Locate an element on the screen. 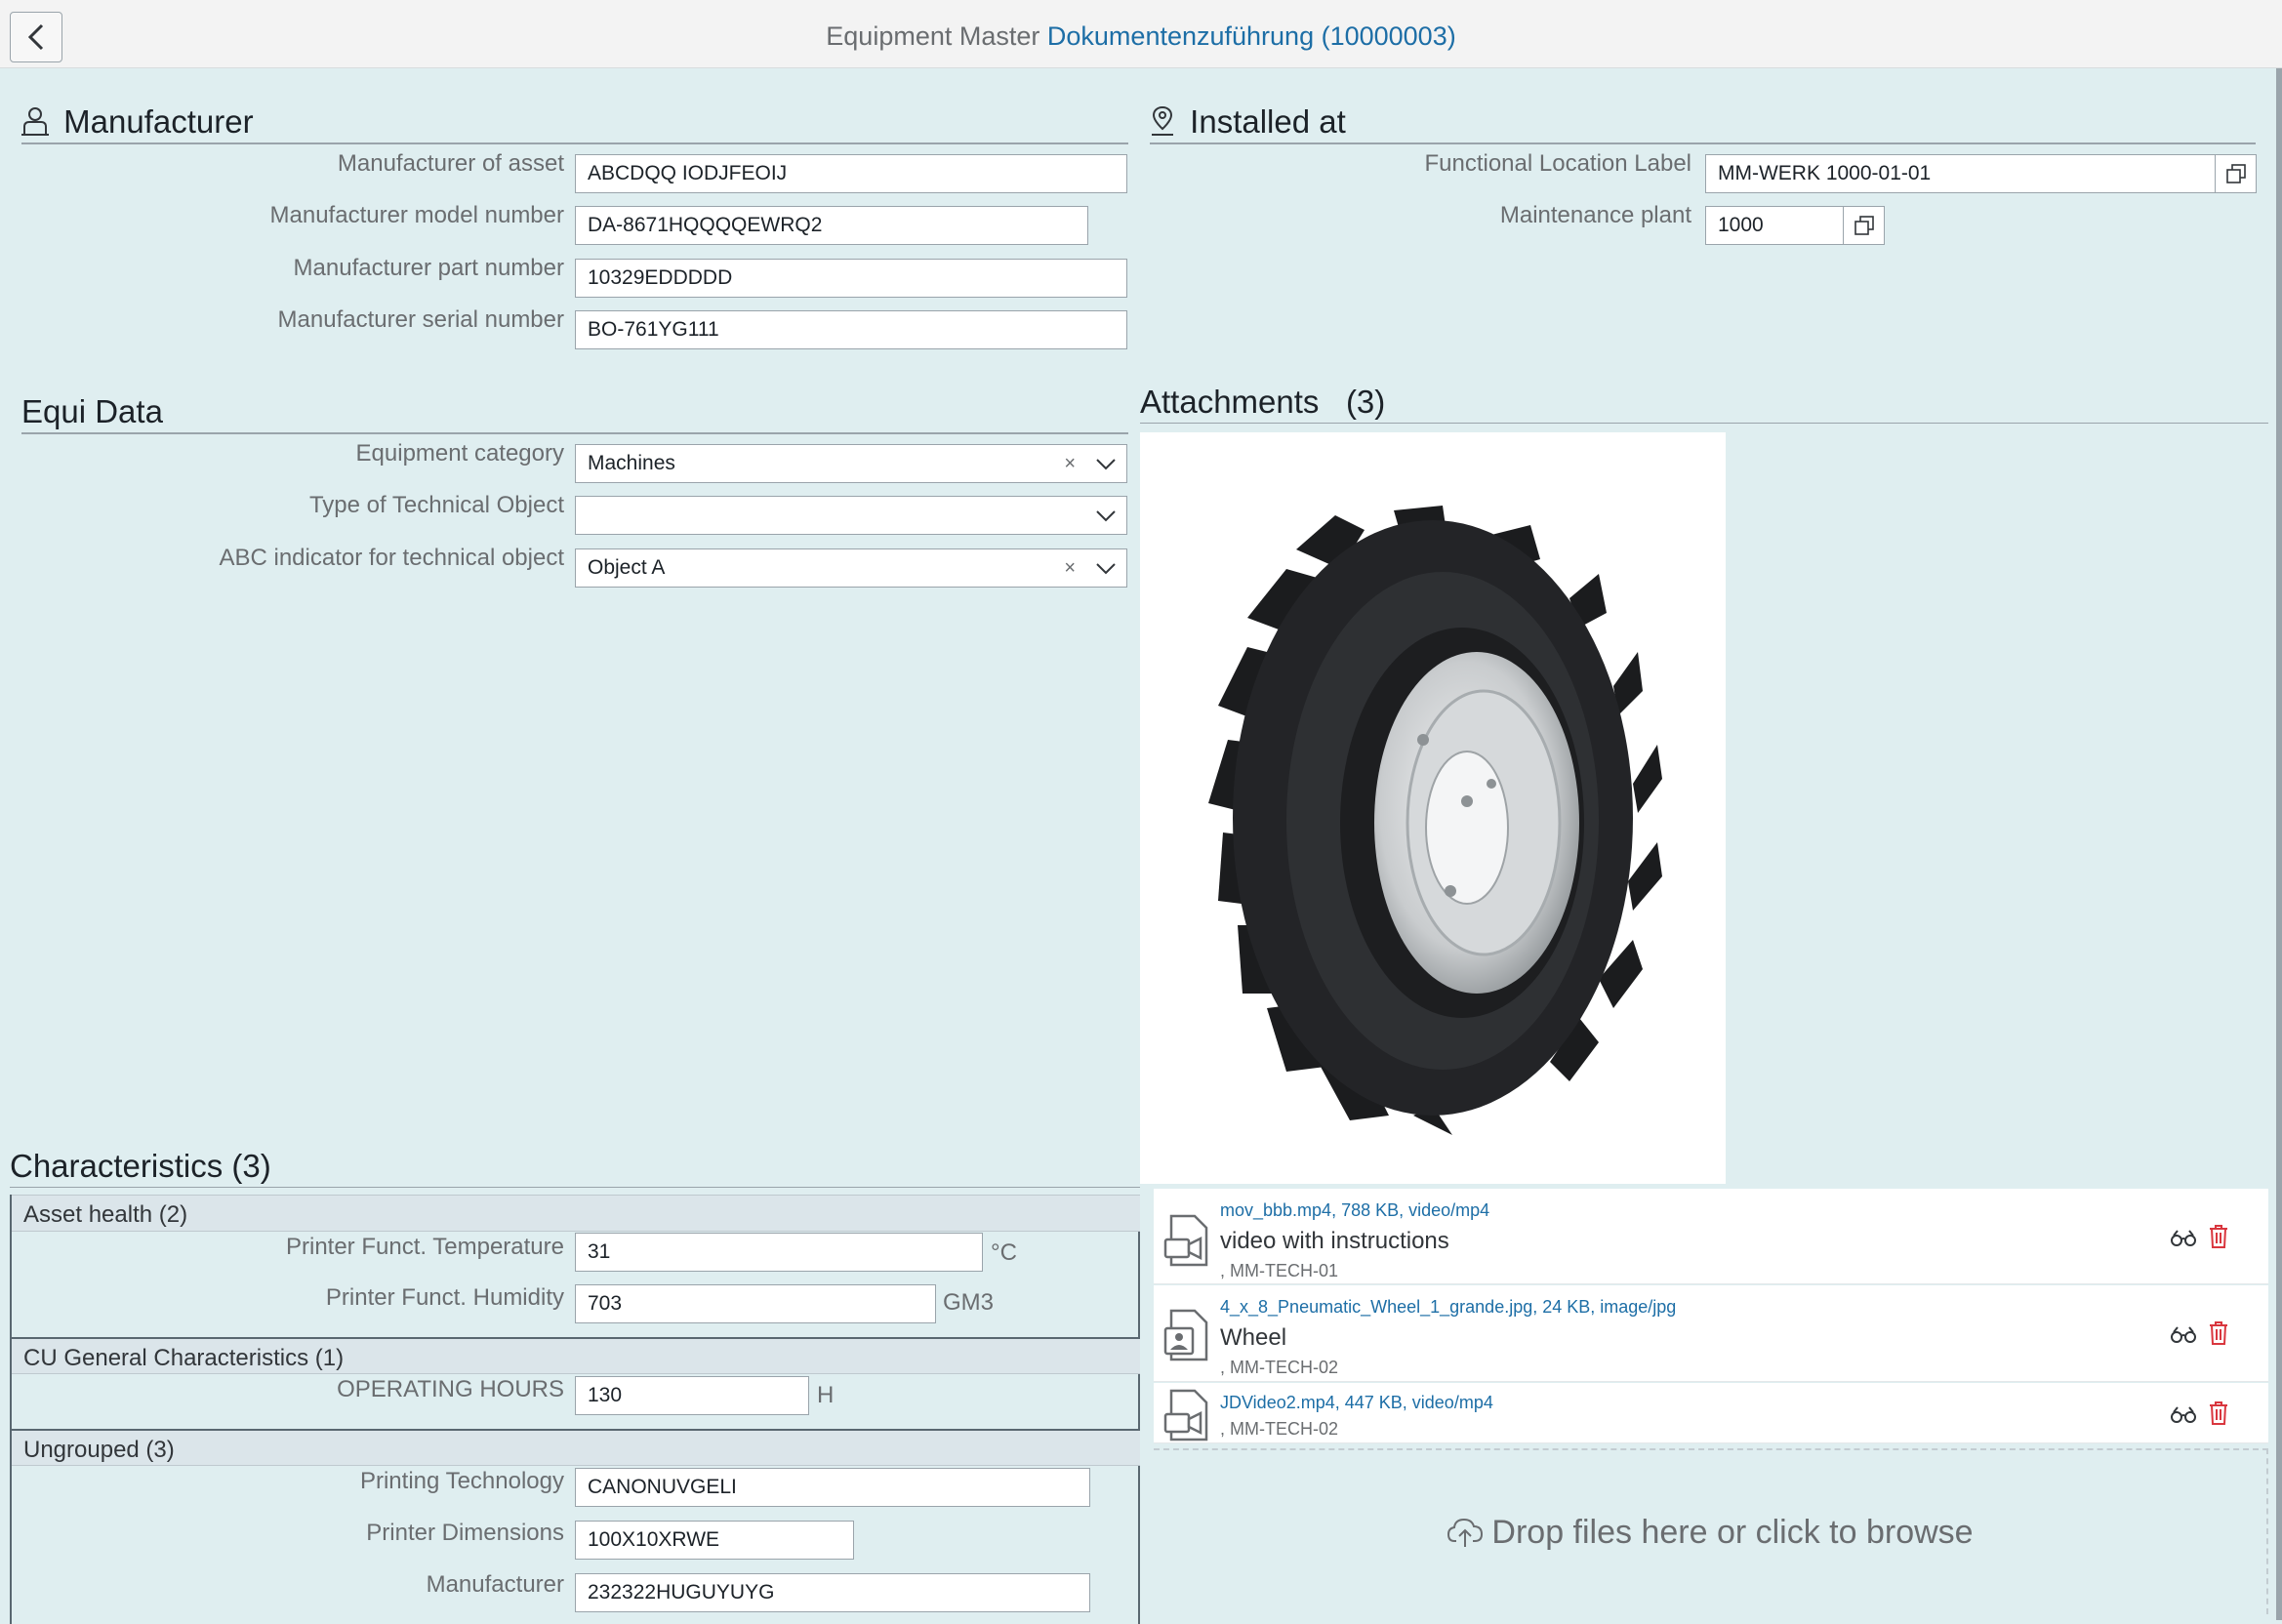  manufacturer-part-row: Manufacturer part number is located at coordinates (282, 274).